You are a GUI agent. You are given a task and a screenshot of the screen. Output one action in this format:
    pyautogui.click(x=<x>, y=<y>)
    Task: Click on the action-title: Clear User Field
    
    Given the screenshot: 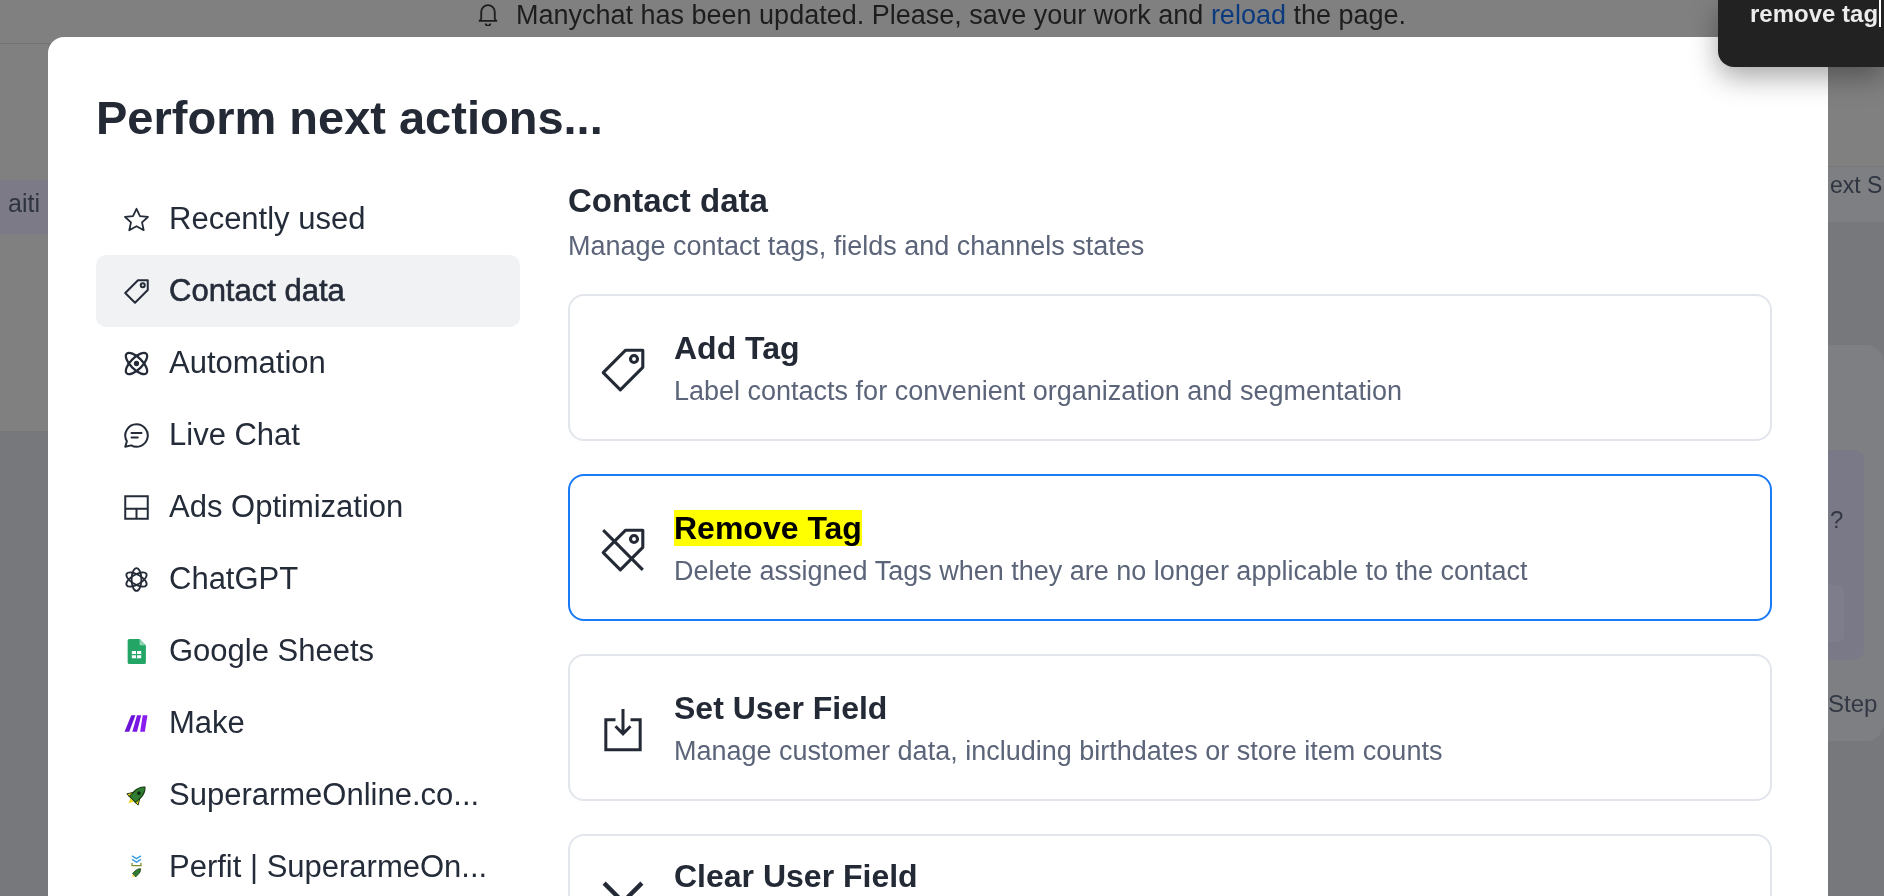 What is the action you would take?
    pyautogui.click(x=796, y=876)
    